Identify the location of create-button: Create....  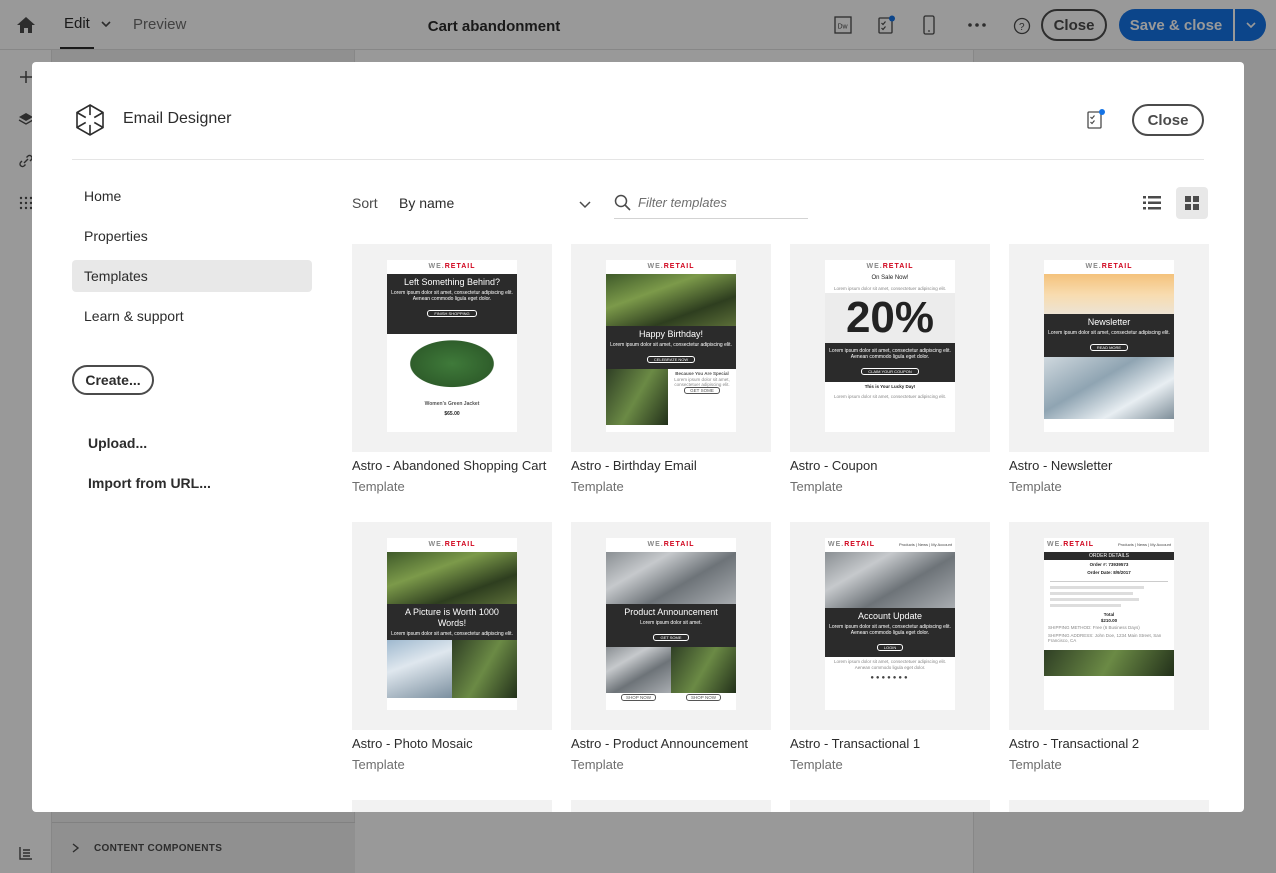
(113, 380).